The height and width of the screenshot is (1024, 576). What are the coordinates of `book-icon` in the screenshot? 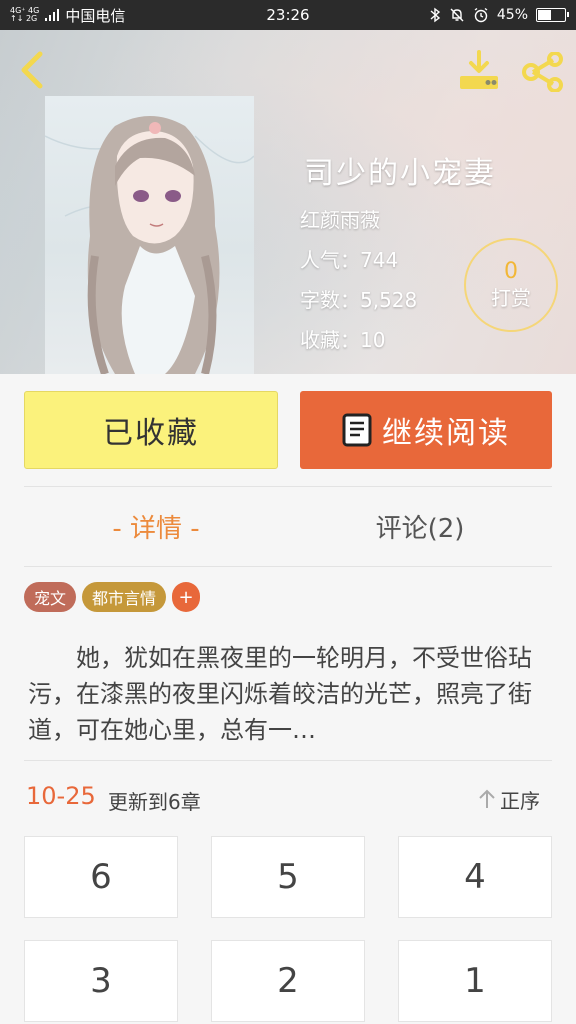 It's located at (357, 430).